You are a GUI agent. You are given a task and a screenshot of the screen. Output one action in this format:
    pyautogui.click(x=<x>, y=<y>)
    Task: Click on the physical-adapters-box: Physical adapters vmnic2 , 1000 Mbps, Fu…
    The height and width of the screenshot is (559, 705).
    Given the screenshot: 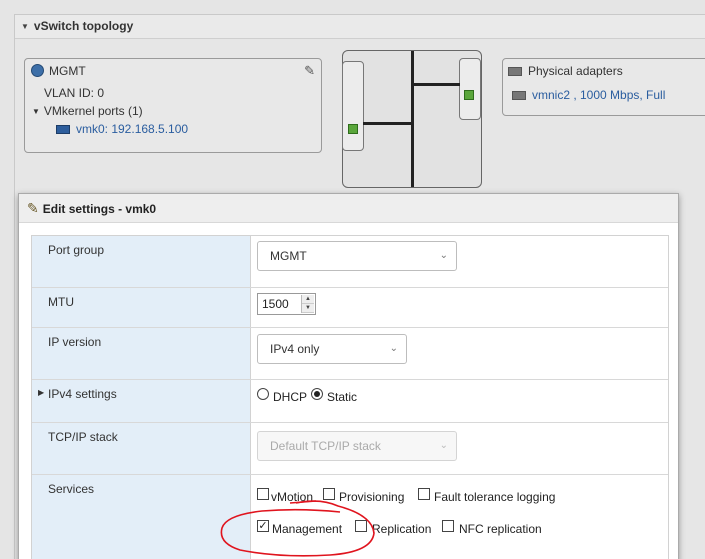 What is the action you would take?
    pyautogui.click(x=603, y=87)
    